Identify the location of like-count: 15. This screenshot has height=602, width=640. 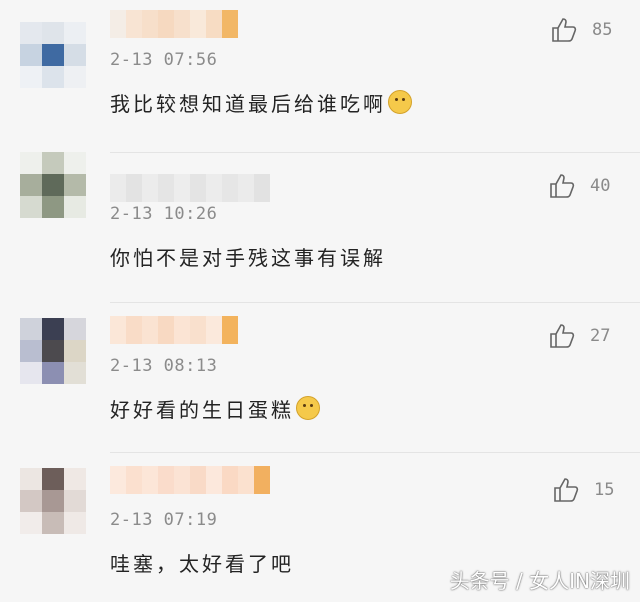
(604, 490).